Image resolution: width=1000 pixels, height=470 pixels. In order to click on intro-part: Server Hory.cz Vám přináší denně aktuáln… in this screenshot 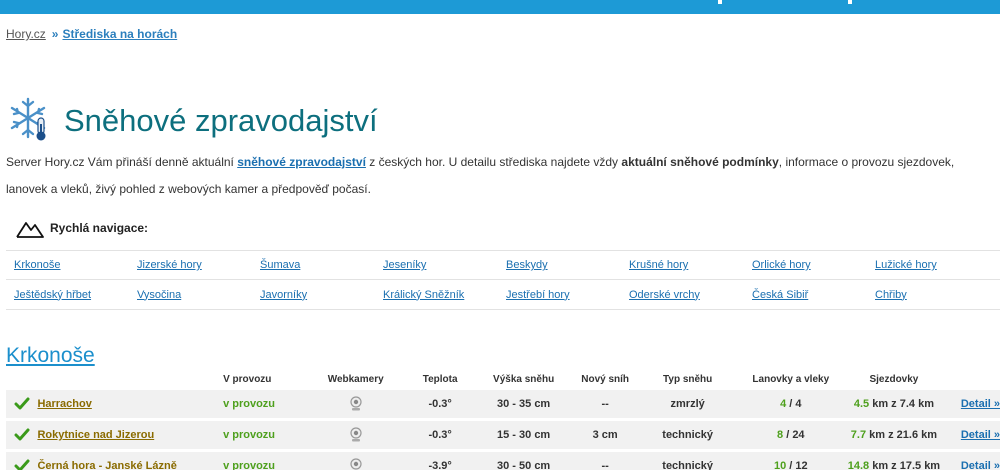, I will do `click(122, 162)`.